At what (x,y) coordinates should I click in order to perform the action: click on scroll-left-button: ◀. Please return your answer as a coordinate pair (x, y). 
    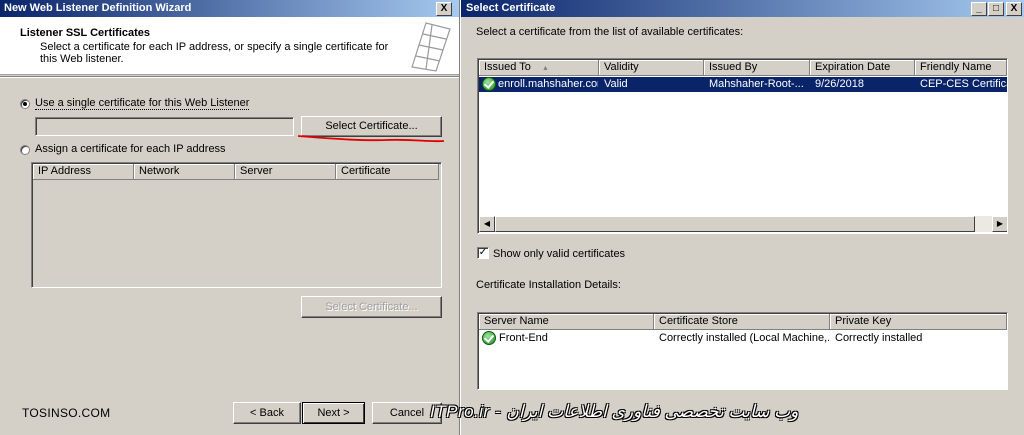
    Looking at the image, I should click on (487, 224).